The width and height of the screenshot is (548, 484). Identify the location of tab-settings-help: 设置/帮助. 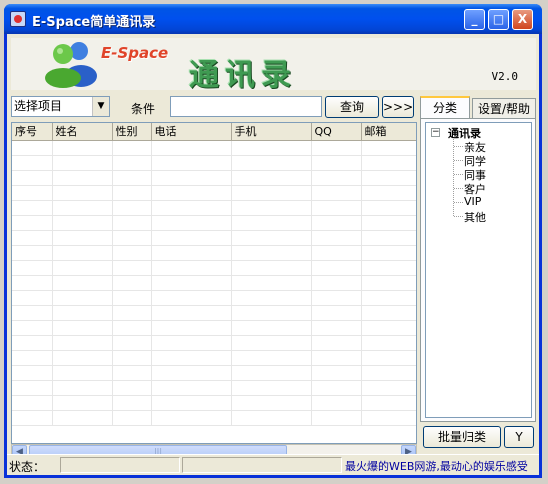
(504, 108).